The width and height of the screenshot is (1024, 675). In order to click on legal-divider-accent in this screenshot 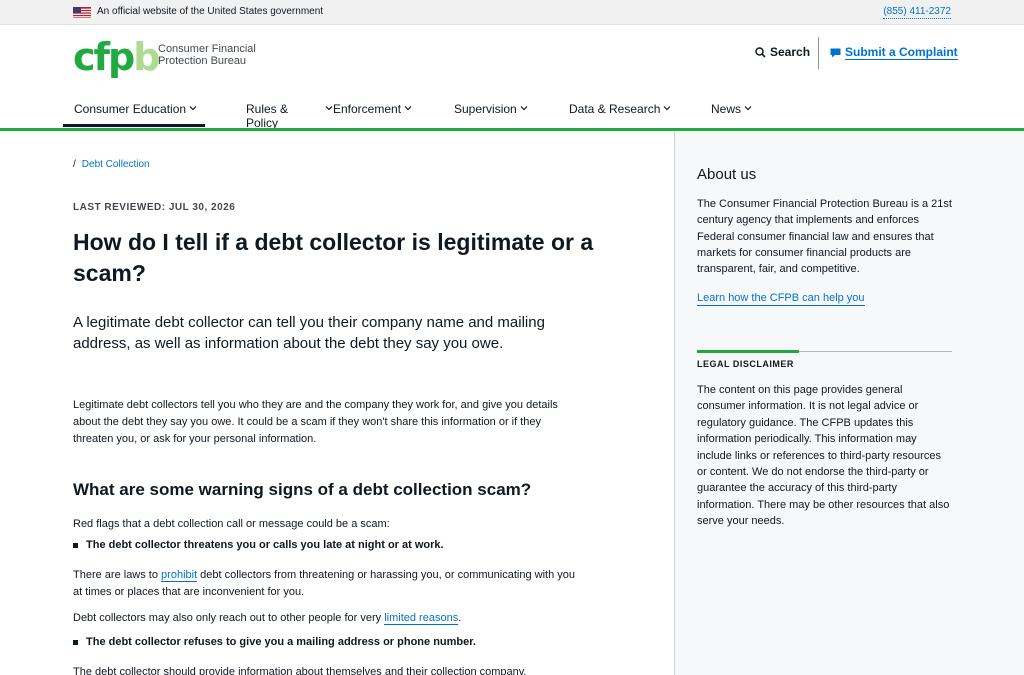, I will do `click(748, 351)`.